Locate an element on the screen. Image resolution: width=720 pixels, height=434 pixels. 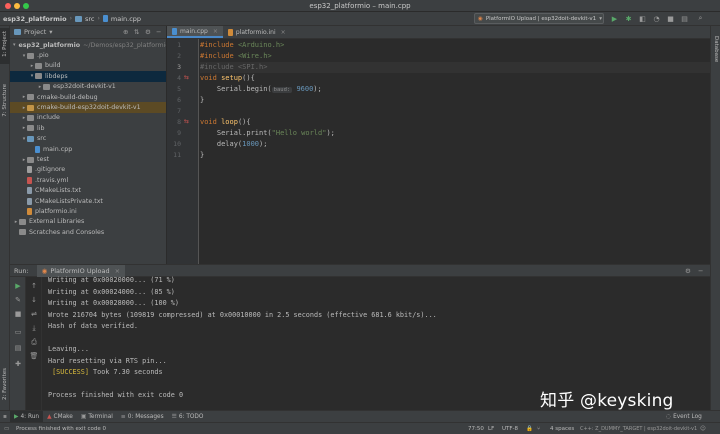
code-line-2: #include <Wire.h> is located at coordinates (455, 56).